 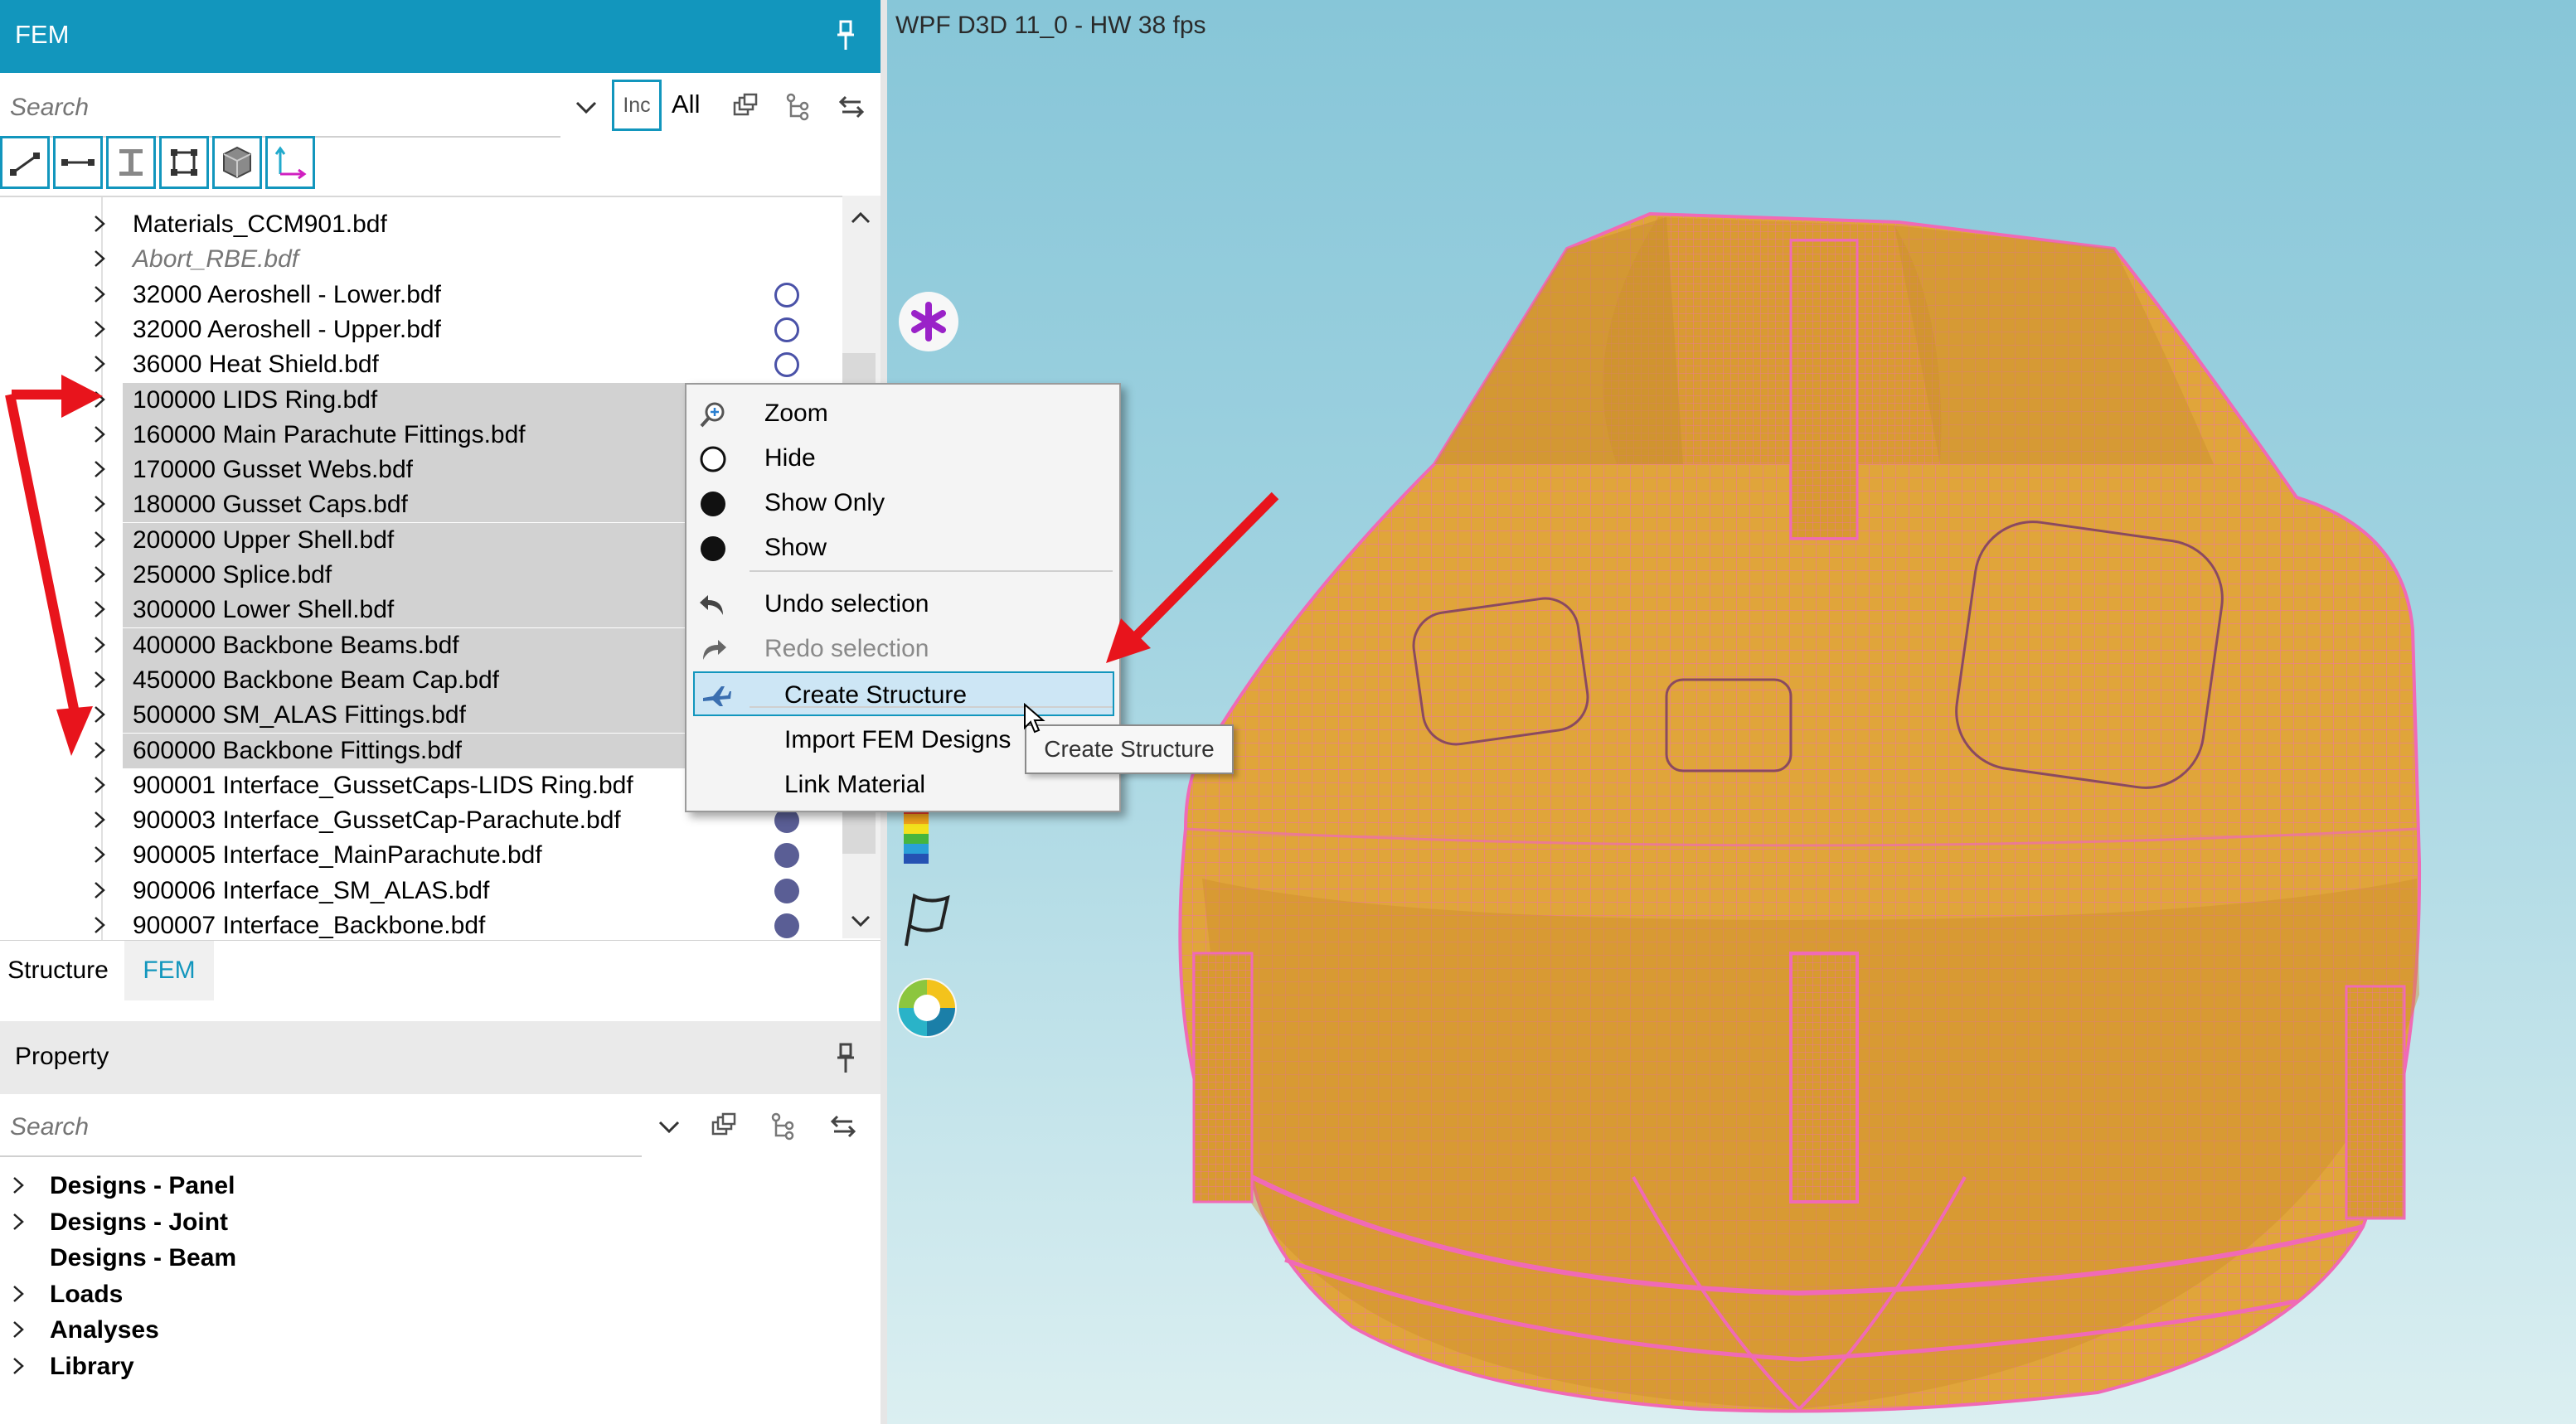 What do you see at coordinates (131, 162) in the screenshot?
I see `beam-element-icon` at bounding box center [131, 162].